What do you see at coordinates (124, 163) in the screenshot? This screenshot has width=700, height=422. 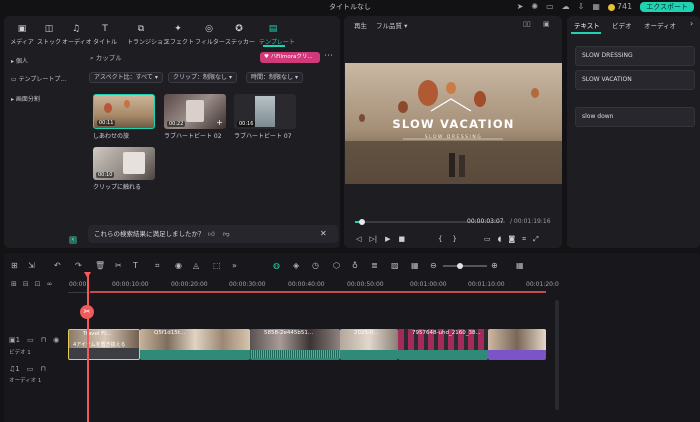 I see `template-thumbnail: 00:10` at bounding box center [124, 163].